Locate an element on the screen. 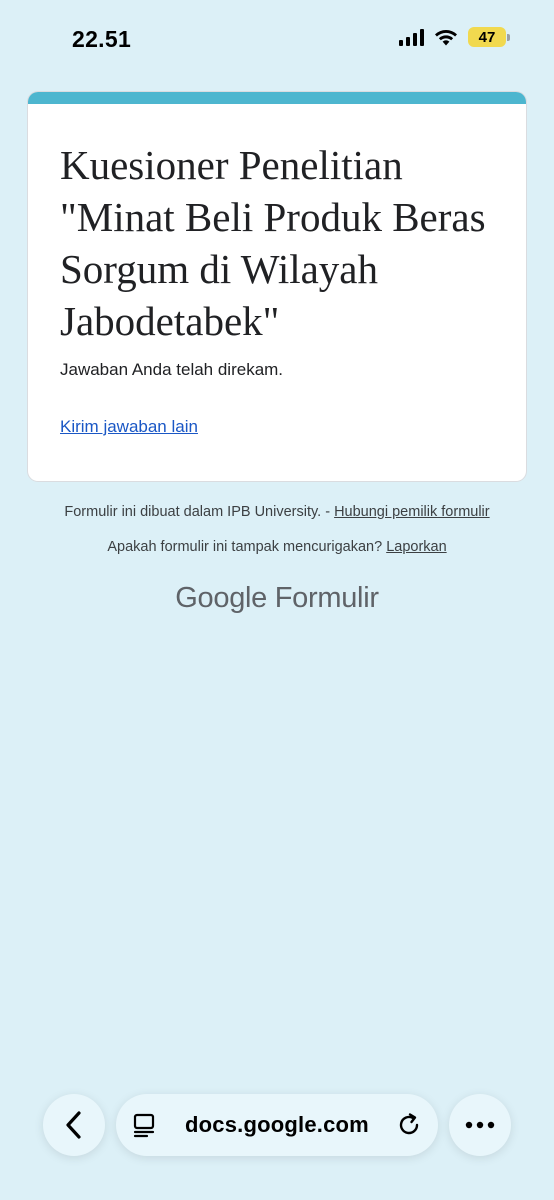  page-menu-icon is located at coordinates (145, 1125).